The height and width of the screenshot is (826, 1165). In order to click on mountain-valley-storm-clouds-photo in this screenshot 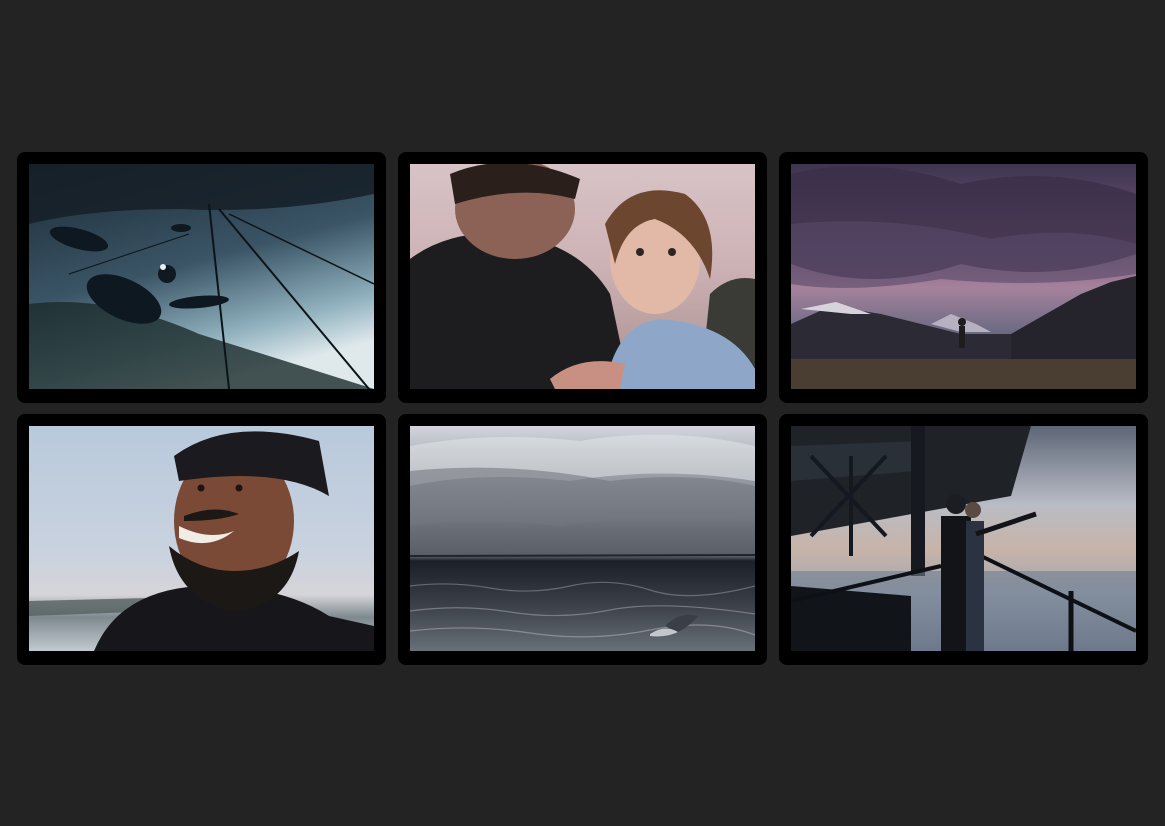, I will do `click(963, 276)`.